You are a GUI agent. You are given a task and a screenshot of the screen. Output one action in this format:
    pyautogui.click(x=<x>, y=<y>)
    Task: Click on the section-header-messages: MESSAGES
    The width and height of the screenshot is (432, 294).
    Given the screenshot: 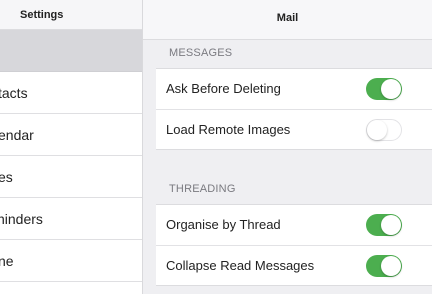 What is the action you would take?
    pyautogui.click(x=201, y=53)
    